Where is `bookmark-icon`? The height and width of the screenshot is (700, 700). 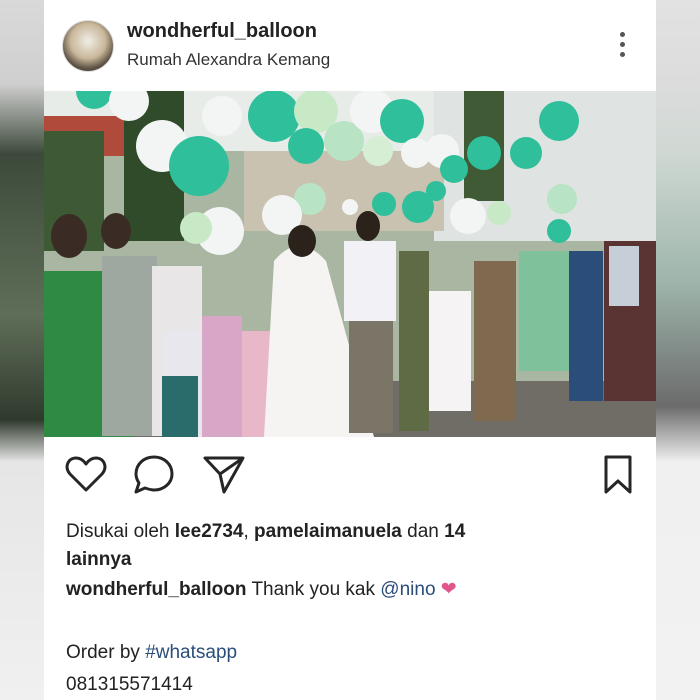
bookmark-icon is located at coordinates (618, 474).